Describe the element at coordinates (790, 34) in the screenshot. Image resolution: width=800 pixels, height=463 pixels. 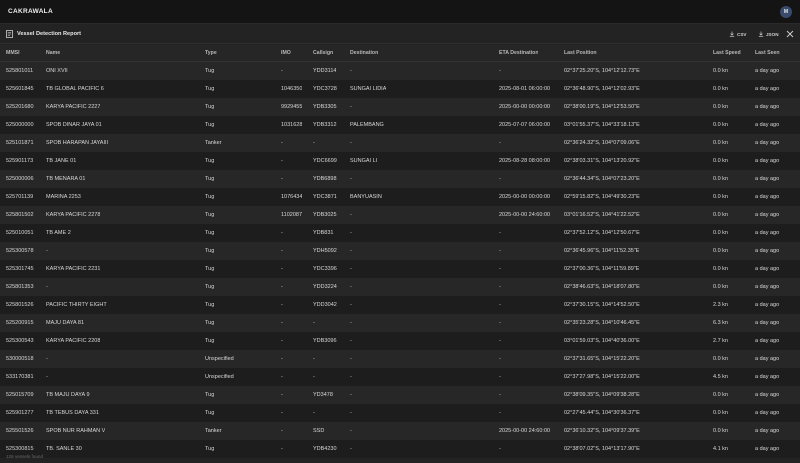
I see `close-icon` at that location.